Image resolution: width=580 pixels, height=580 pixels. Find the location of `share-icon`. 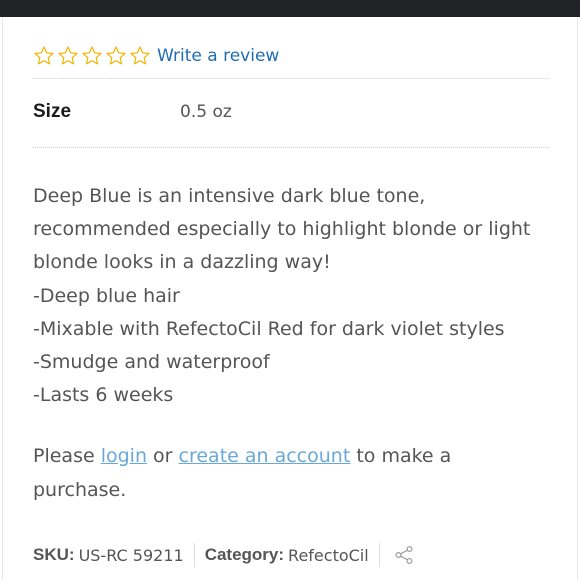

share-icon is located at coordinates (404, 555).